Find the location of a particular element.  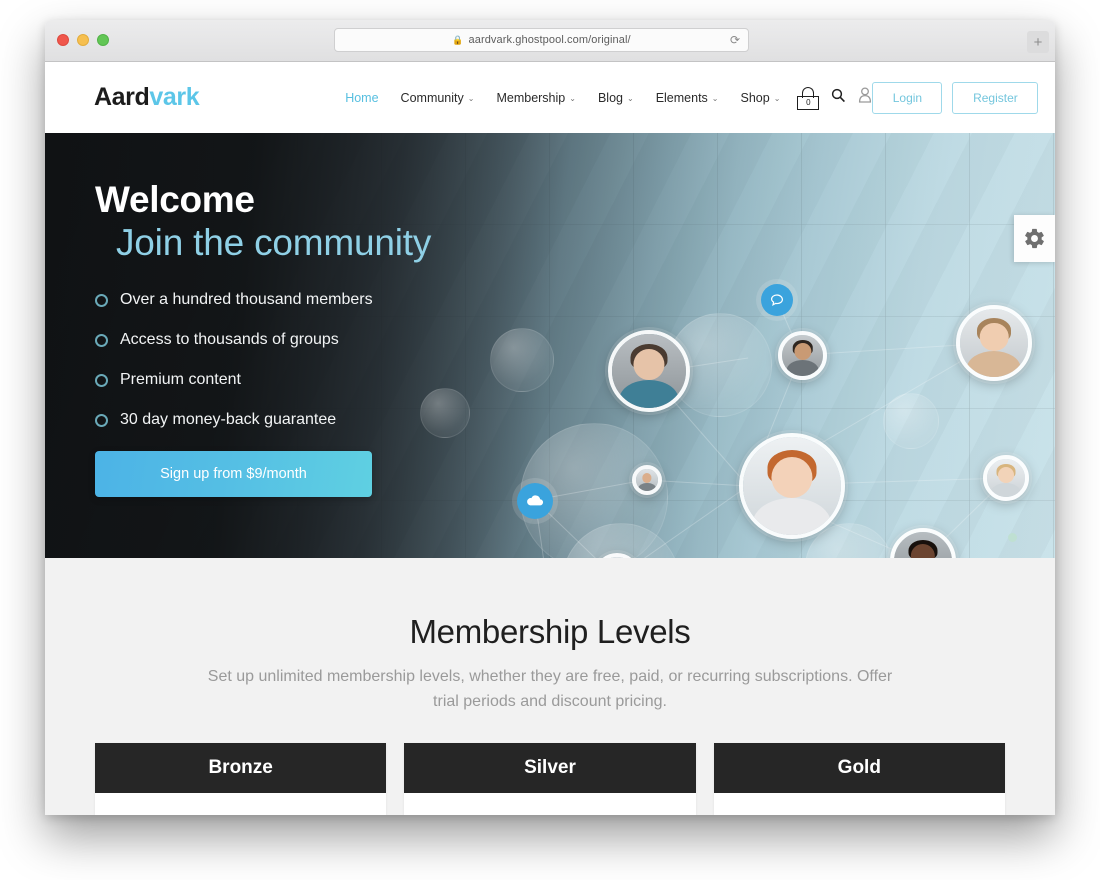

minimize-window-button is located at coordinates (83, 40).